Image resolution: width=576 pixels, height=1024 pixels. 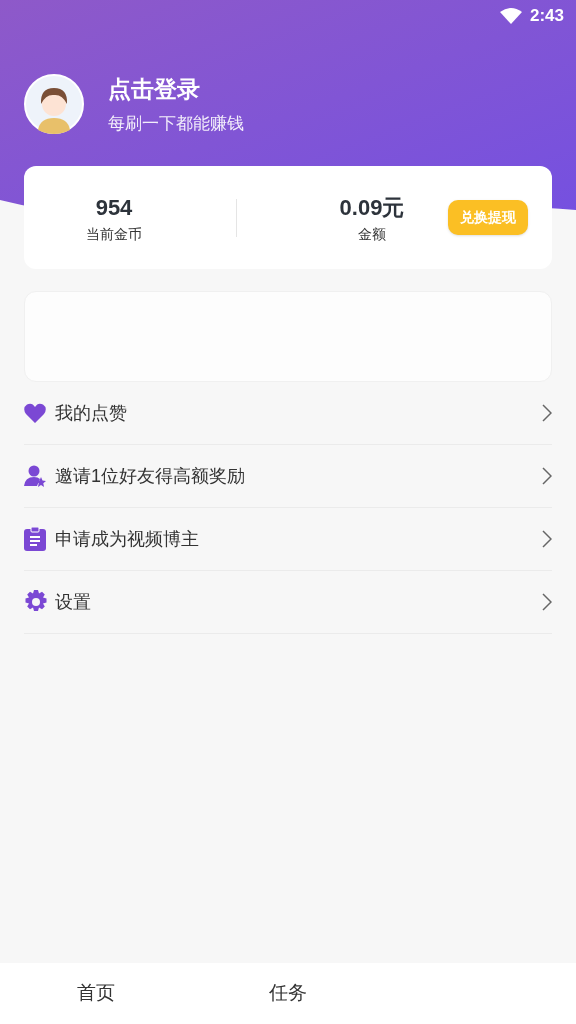 I want to click on clipboard-icon, so click(x=35, y=539).